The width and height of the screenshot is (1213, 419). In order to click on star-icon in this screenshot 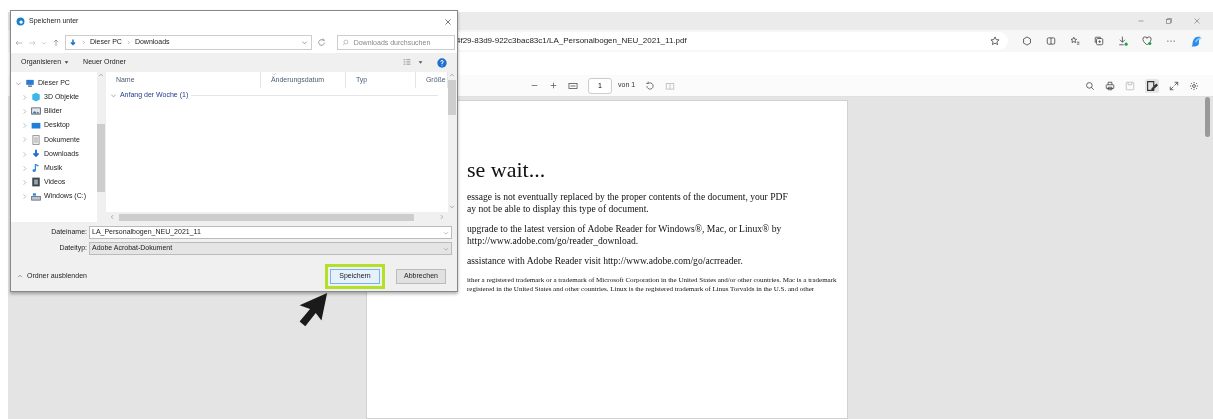, I will do `click(995, 41)`.